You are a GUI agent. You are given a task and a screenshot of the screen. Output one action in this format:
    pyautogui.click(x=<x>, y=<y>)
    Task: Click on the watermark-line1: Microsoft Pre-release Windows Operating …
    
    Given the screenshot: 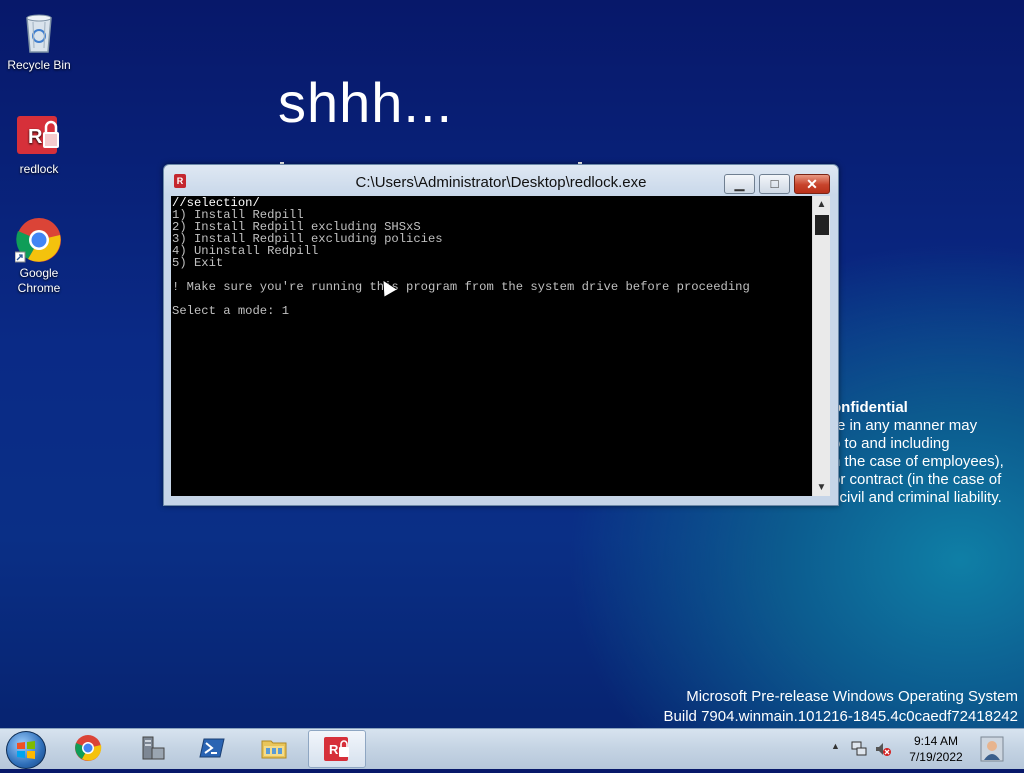 What is the action you would take?
    pyautogui.click(x=852, y=696)
    